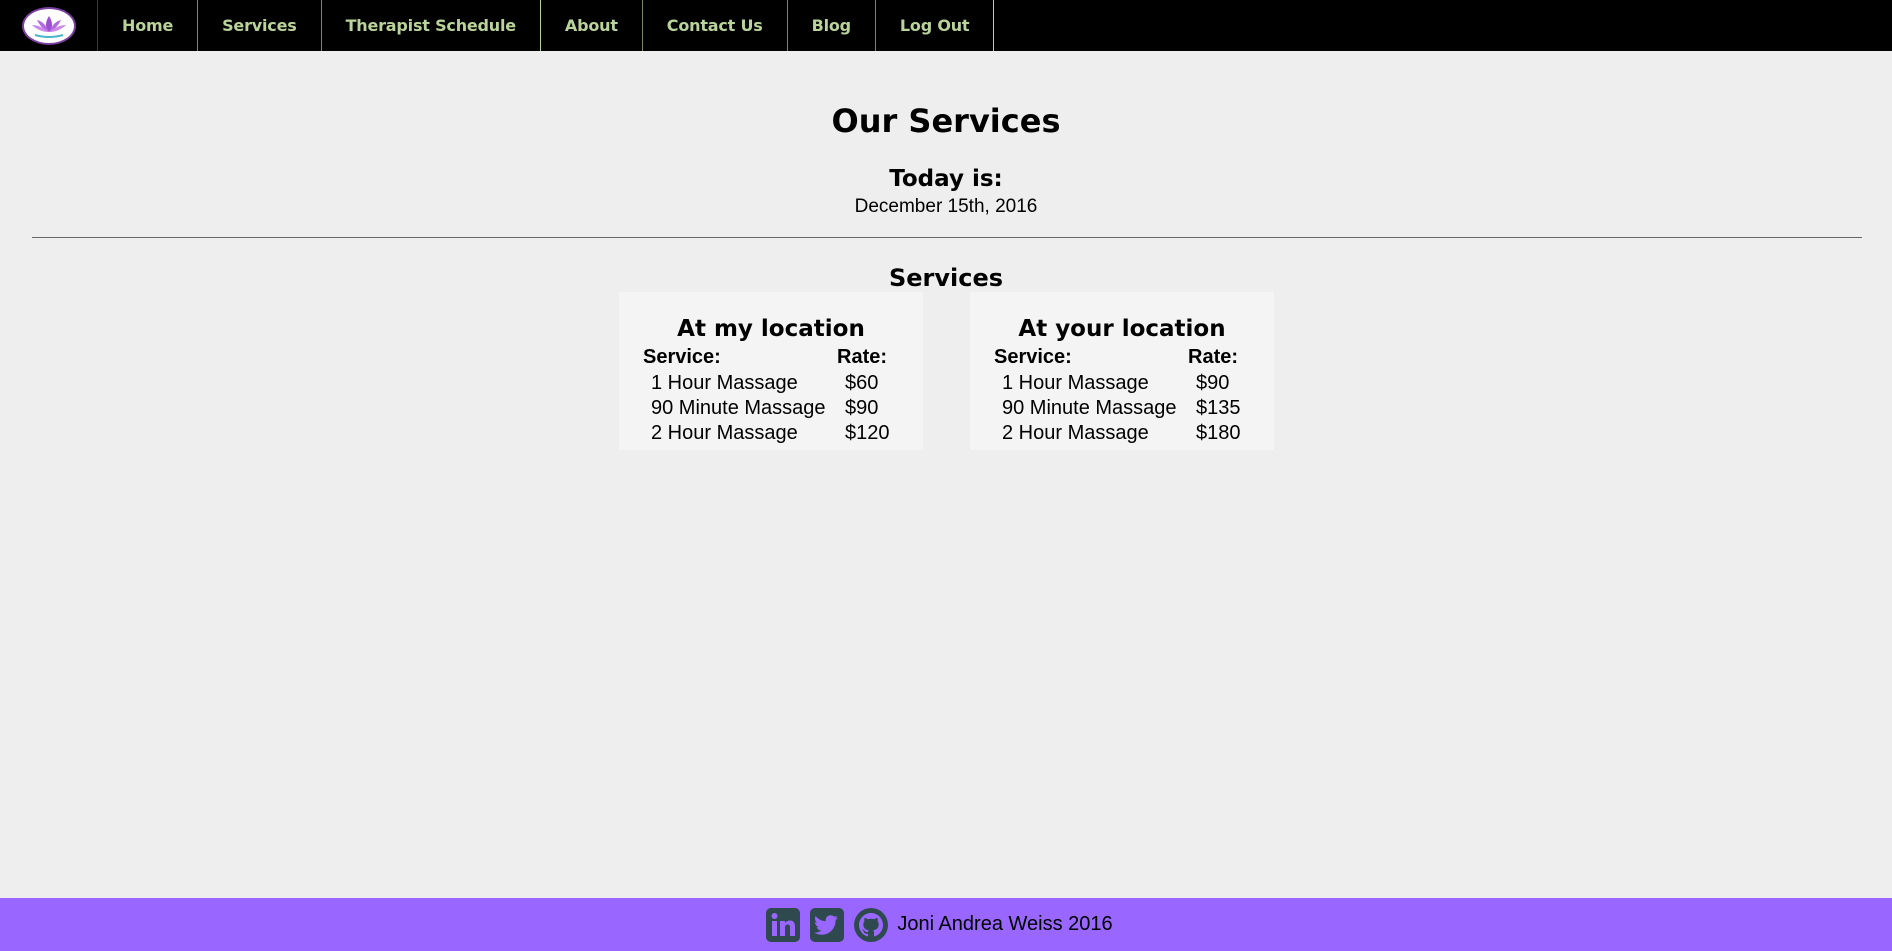  I want to click on nav-contact-us-label: Contact Us, so click(714, 25).